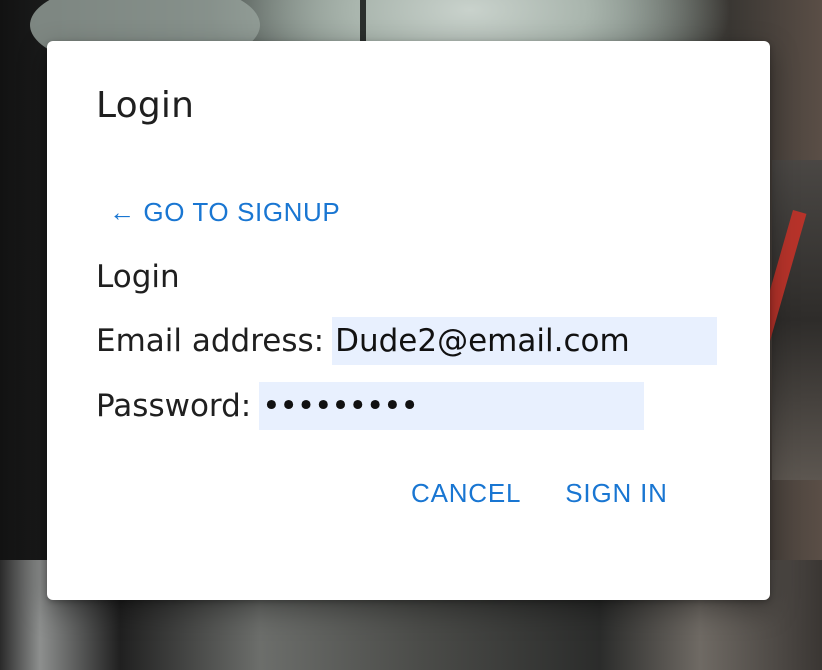 This screenshot has width=822, height=670. Describe the element at coordinates (145, 105) in the screenshot. I see `dialog-title: Login` at that location.